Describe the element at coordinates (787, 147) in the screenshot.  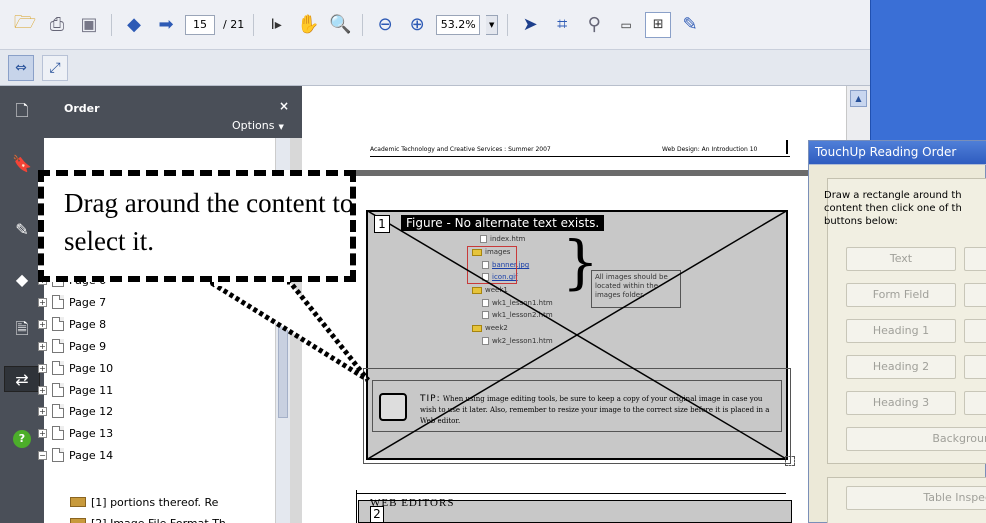
I see `header-marker` at that location.